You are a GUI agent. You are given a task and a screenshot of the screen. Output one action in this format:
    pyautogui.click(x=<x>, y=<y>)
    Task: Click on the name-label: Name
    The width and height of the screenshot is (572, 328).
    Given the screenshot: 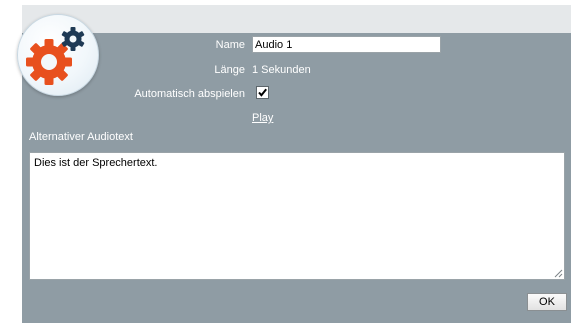 What is the action you would take?
    pyautogui.click(x=230, y=45)
    